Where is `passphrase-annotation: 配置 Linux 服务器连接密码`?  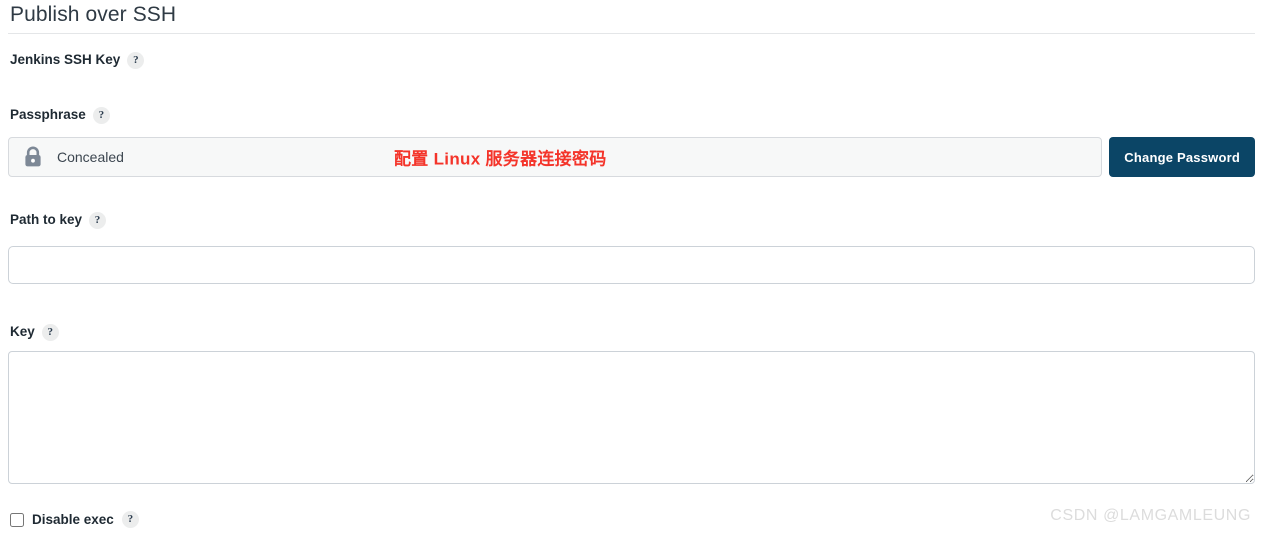
passphrase-annotation: 配置 Linux 服务器连接密码 is located at coordinates (500, 159).